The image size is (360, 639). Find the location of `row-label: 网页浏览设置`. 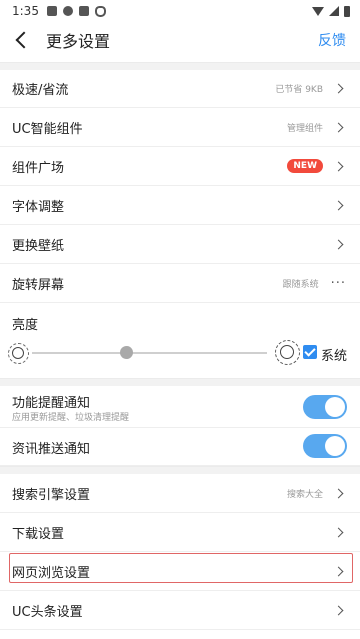

row-label: 网页浏览设置 is located at coordinates (51, 573).